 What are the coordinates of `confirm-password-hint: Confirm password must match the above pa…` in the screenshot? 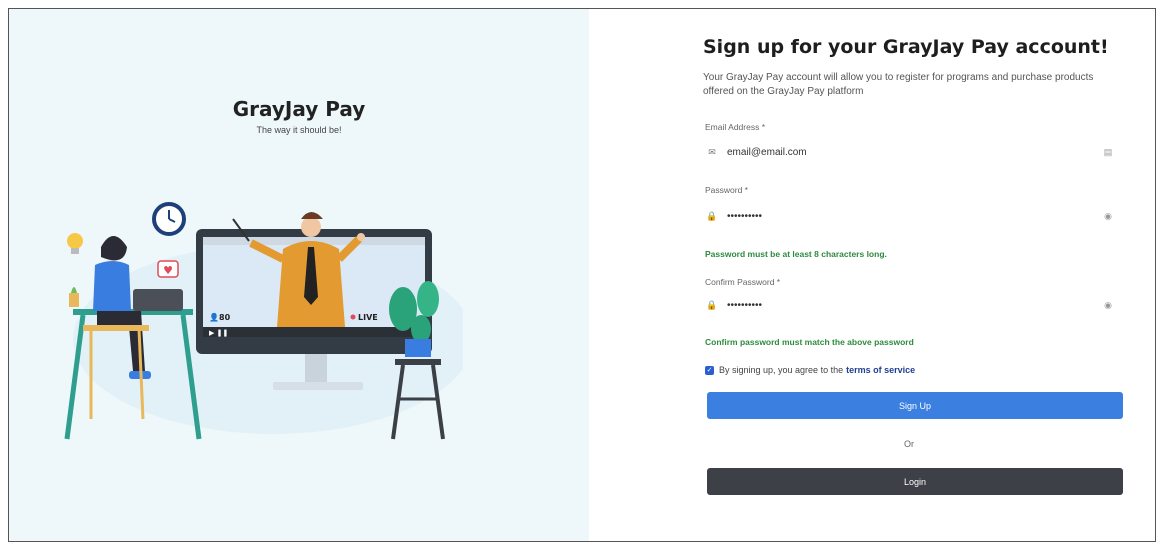 It's located at (809, 342).